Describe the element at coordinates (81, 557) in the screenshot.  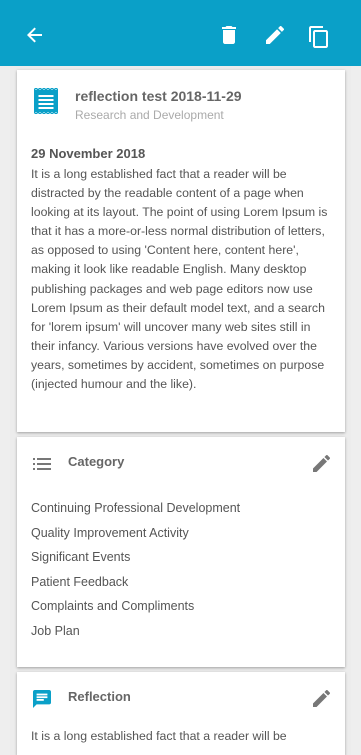
I see `list-item: Significant Events` at that location.